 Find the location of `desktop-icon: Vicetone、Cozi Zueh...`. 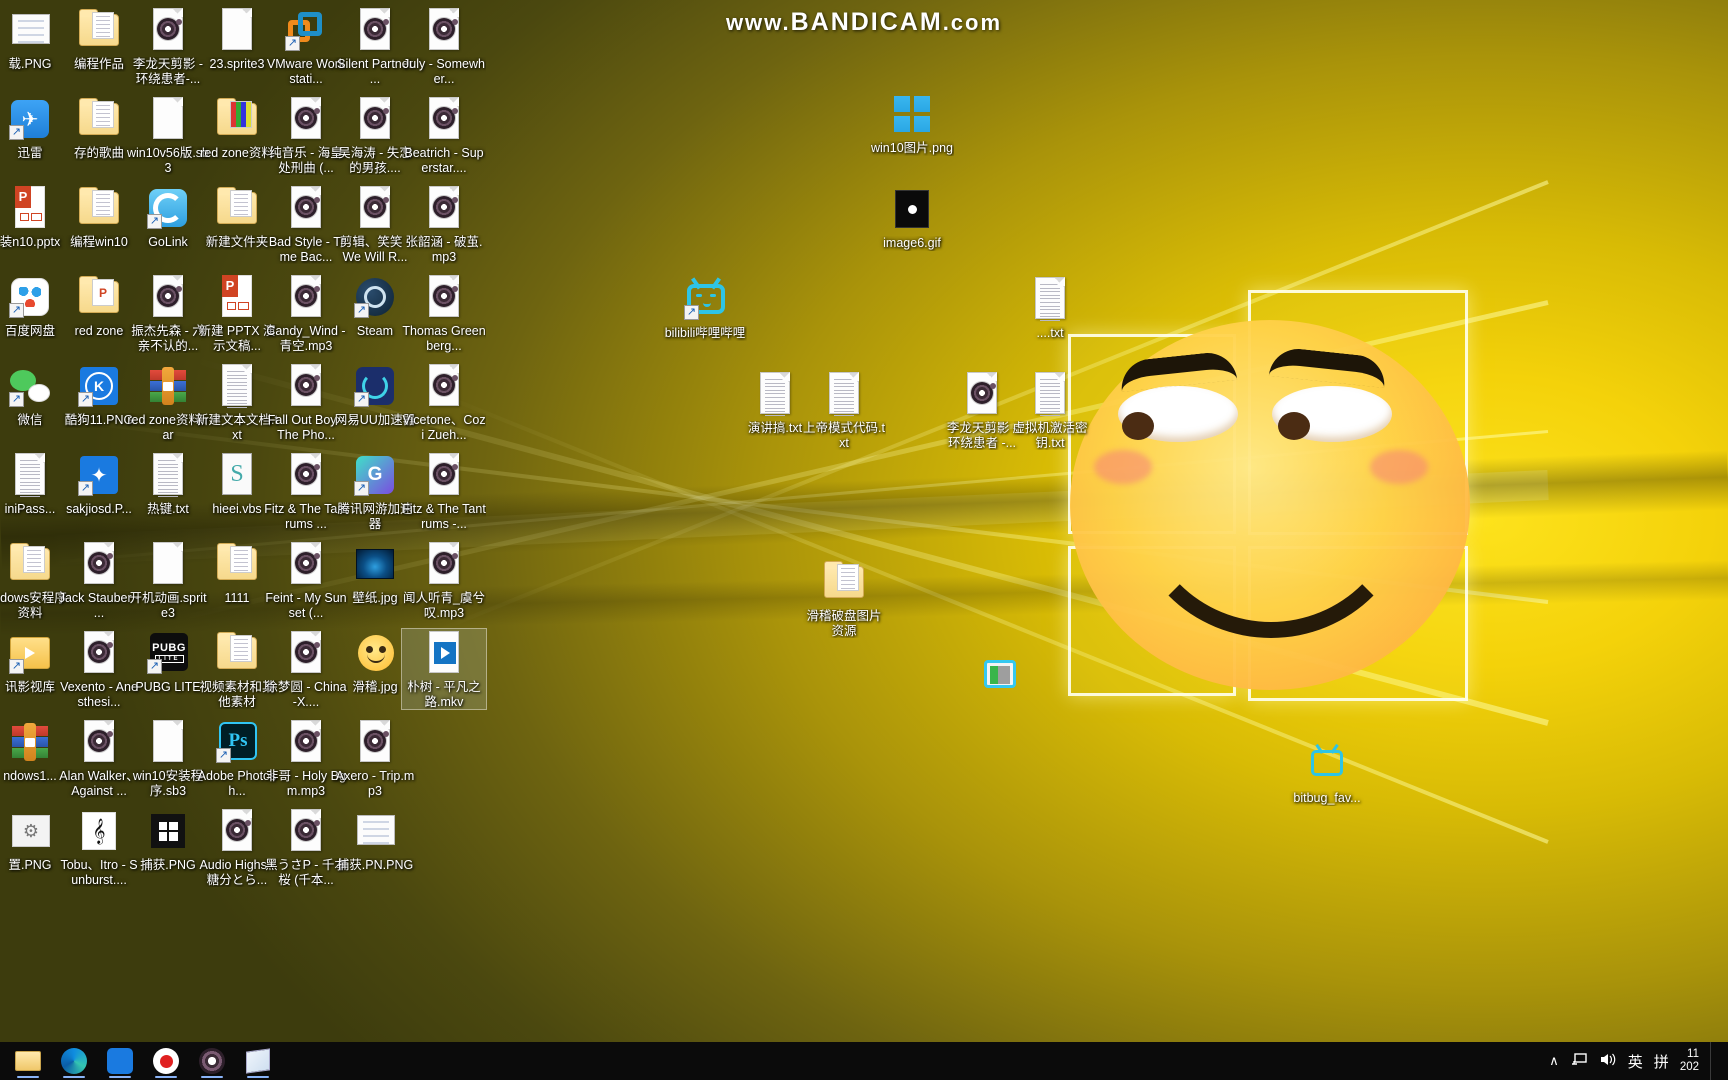

desktop-icon: Vicetone、Cozi Zueh... is located at coordinates (444, 402).